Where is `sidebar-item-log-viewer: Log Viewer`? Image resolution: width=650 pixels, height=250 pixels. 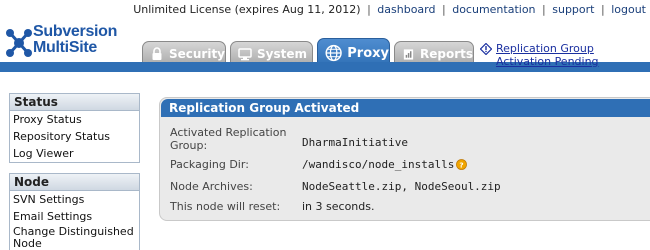
sidebar-item-log-viewer: Log Viewer is located at coordinates (74, 153).